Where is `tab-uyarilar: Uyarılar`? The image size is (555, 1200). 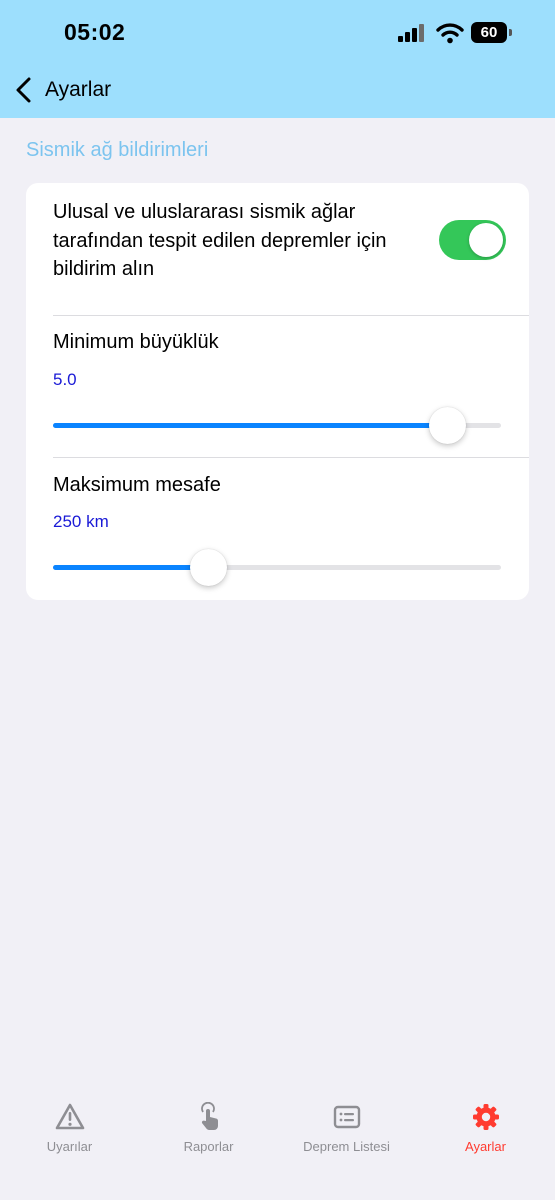
tab-uyarilar: Uyarılar is located at coordinates (69, 1128).